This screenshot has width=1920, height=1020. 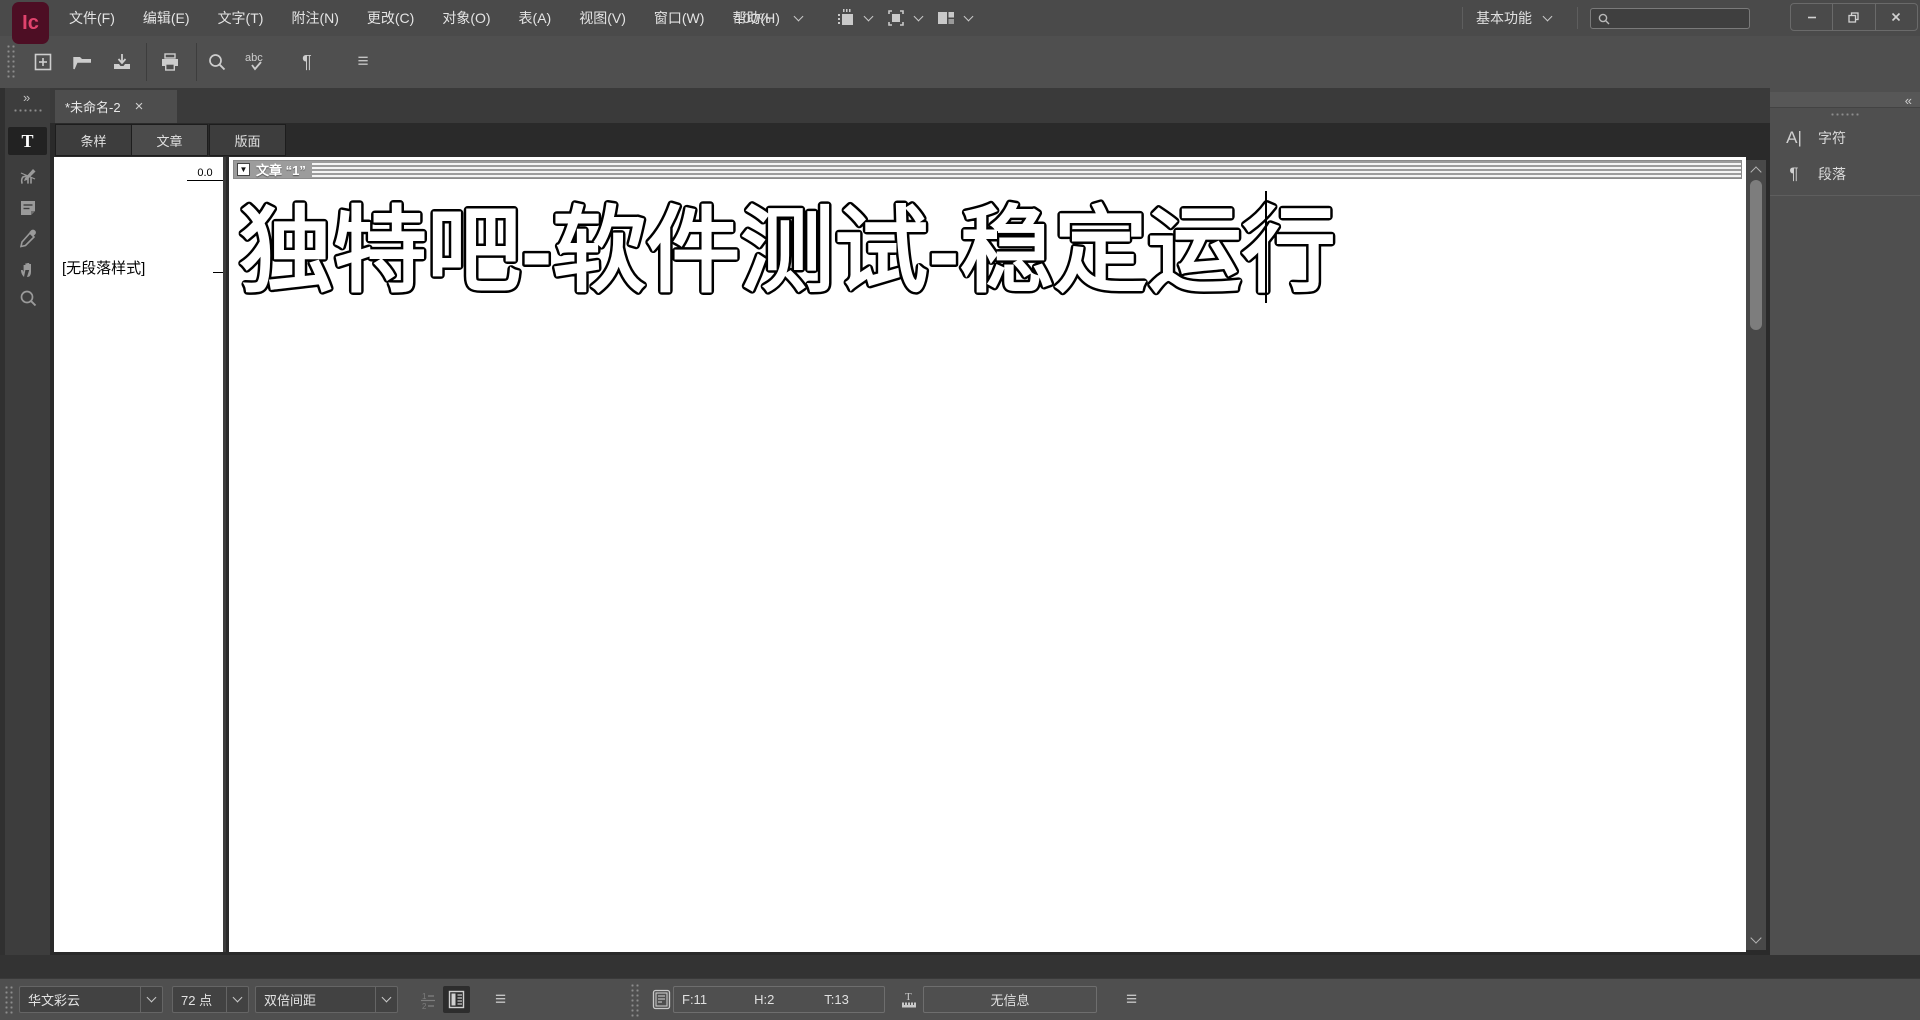 I want to click on zoom-tool, so click(x=27, y=298).